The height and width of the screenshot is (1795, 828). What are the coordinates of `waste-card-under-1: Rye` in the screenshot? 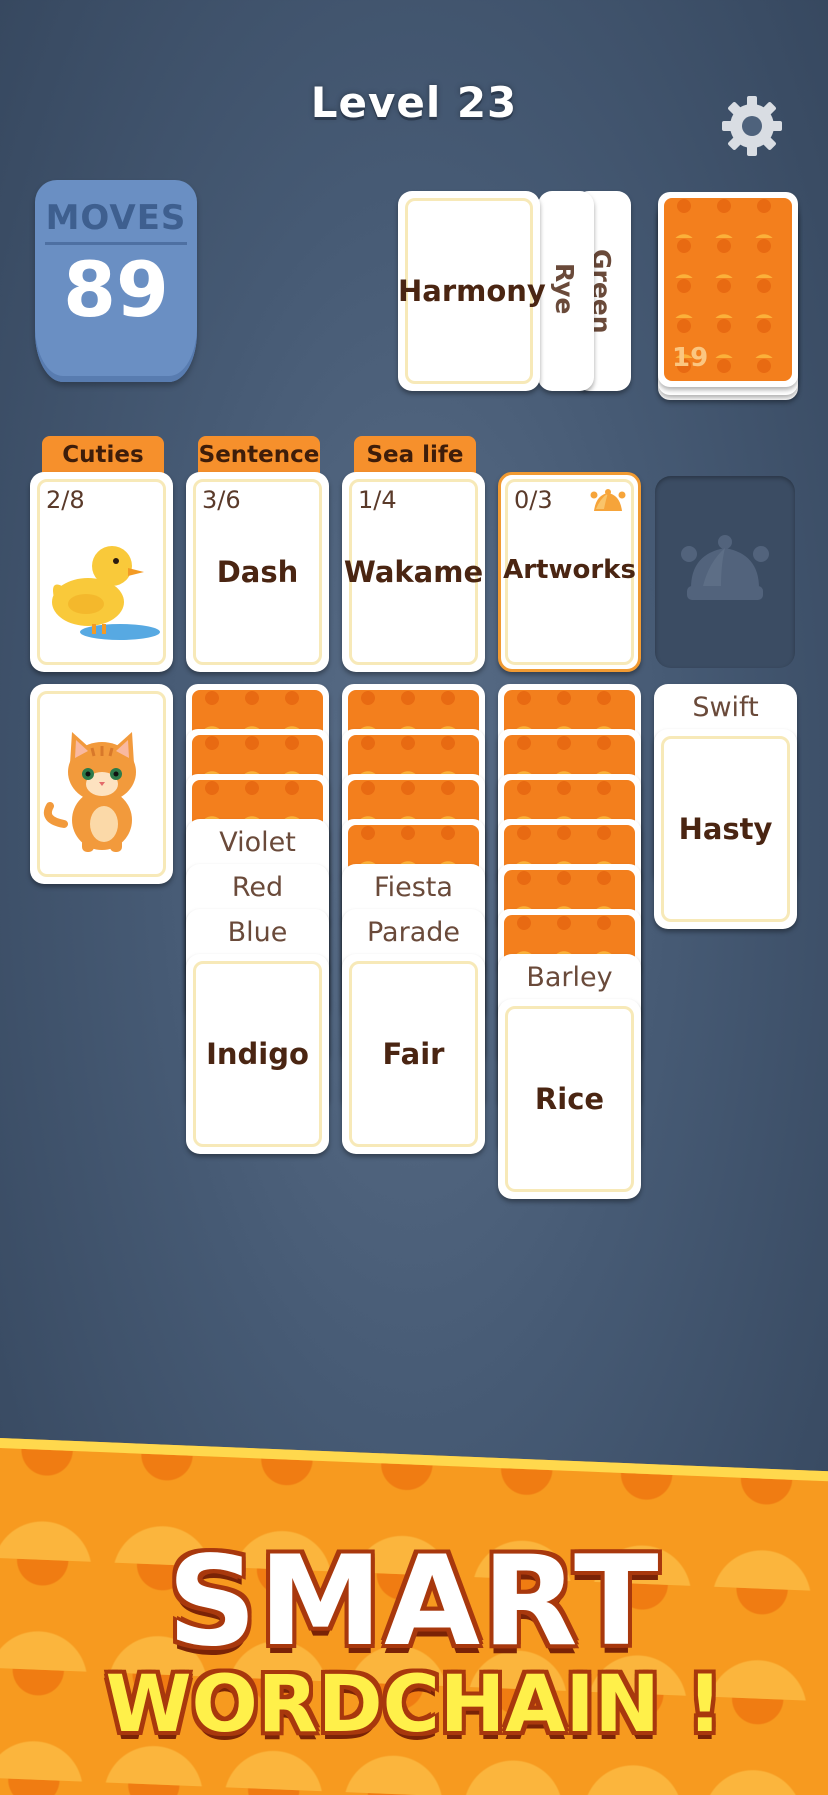 It's located at (566, 291).